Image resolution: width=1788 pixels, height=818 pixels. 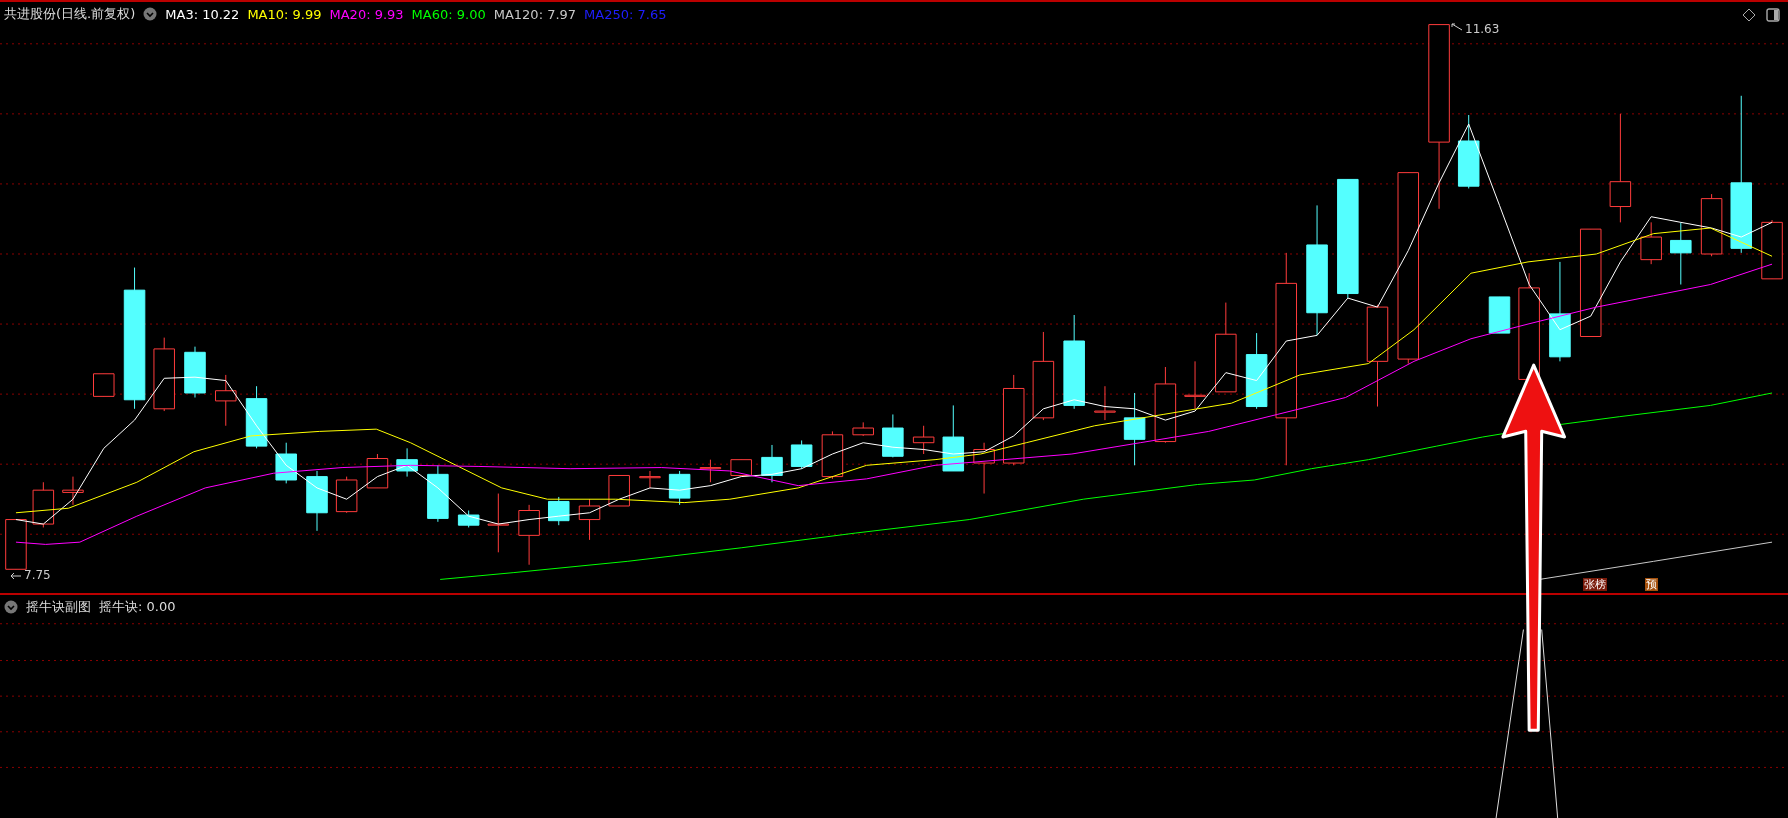 I want to click on indicator-value: MA120: 7.97, so click(x=535, y=14).